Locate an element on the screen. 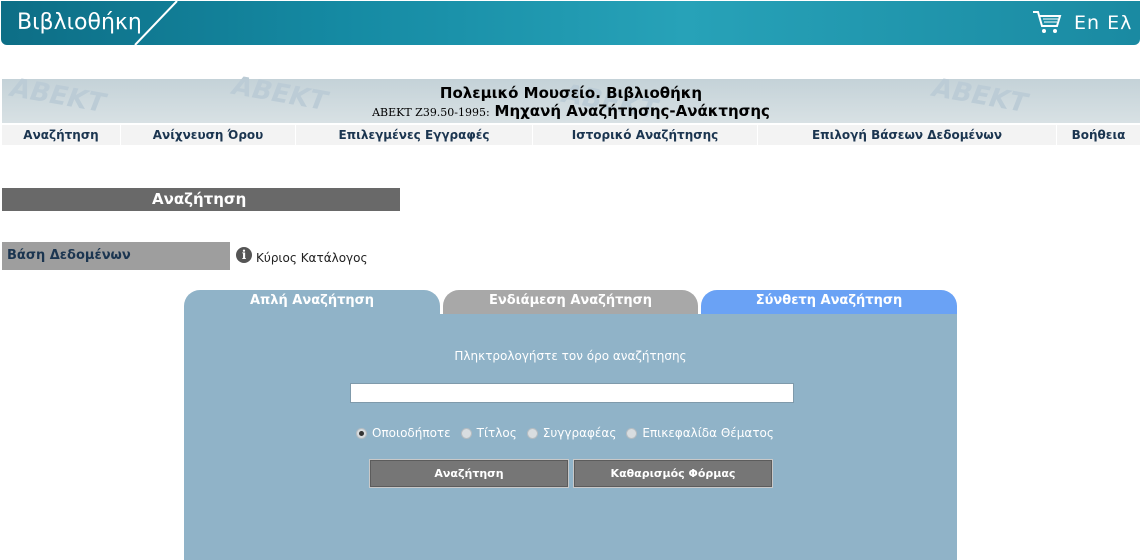 This screenshot has height=560, width=1142. nav-term-scan: Ανίχνευση Όρου is located at coordinates (208, 135).